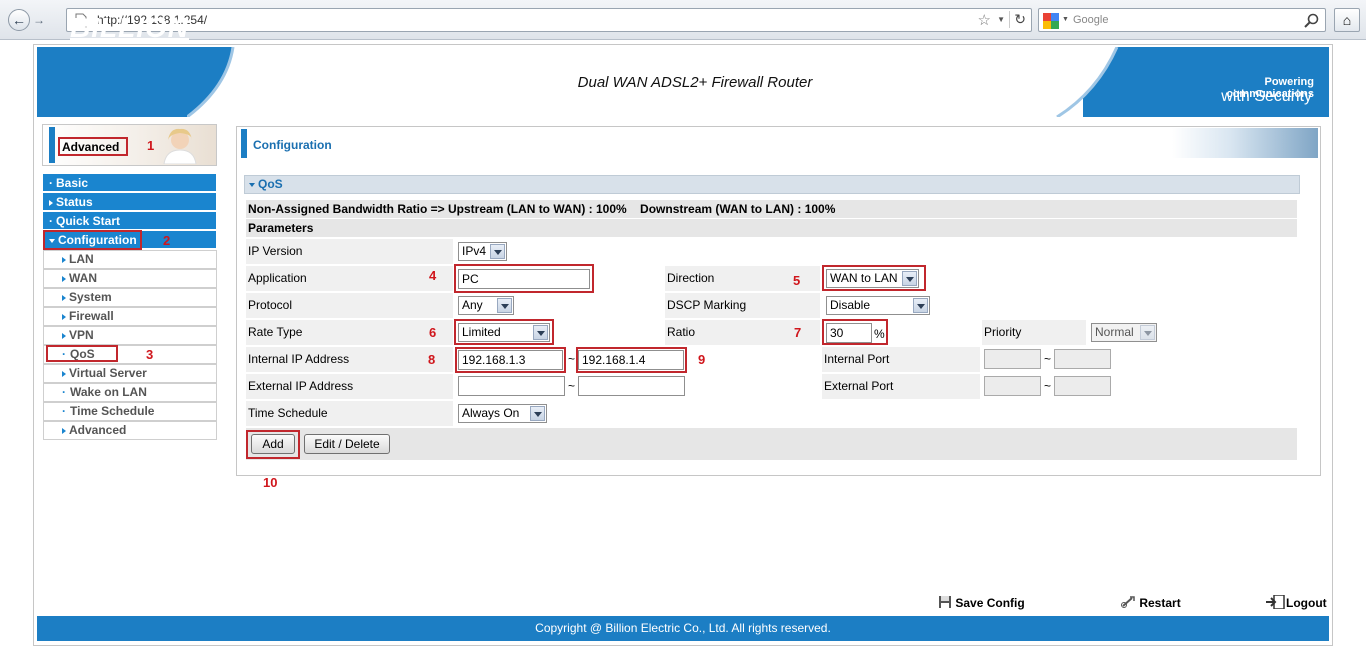  Describe the element at coordinates (1296, 602) in the screenshot. I see `logout-link: Logout` at that location.